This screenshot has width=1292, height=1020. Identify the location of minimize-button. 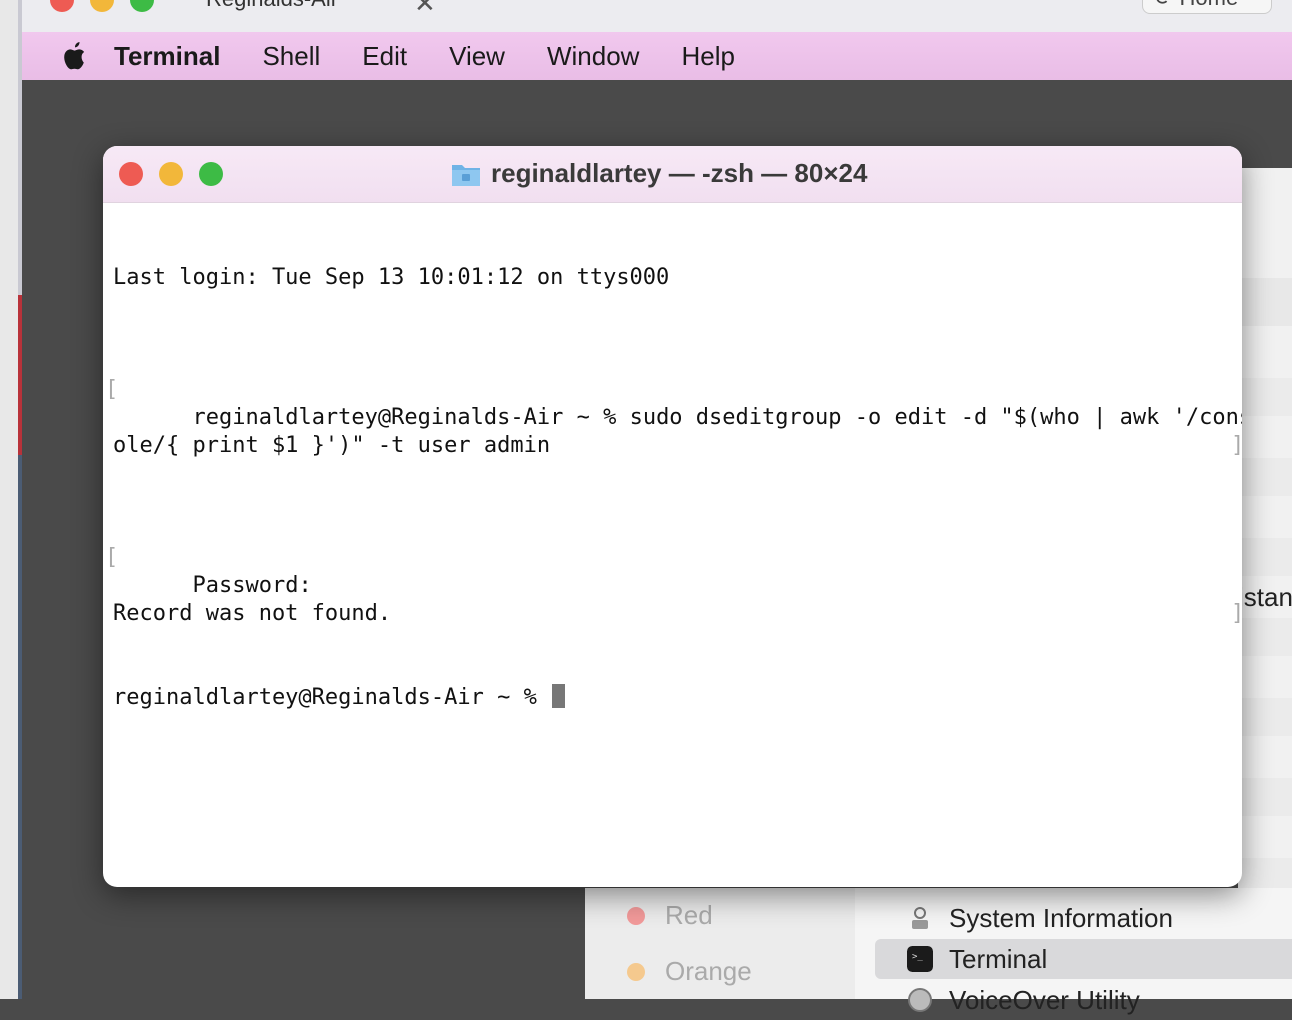
(171, 174).